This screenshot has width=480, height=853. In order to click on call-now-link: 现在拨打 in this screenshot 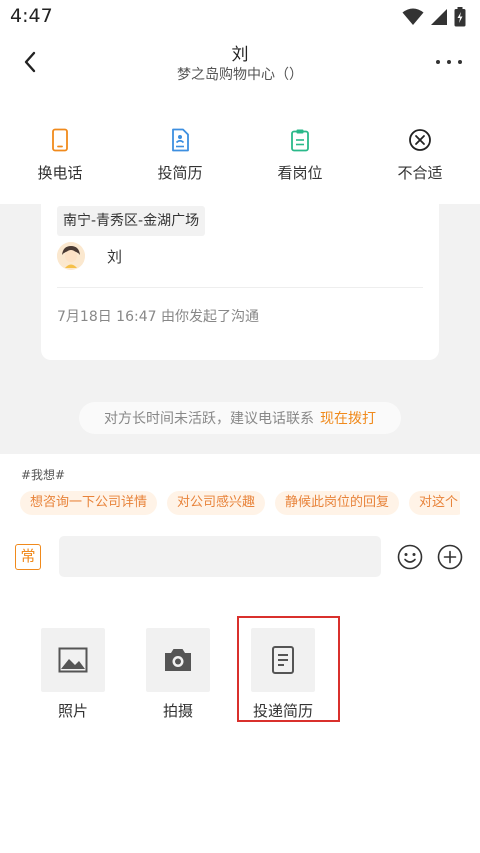, I will do `click(348, 418)`.